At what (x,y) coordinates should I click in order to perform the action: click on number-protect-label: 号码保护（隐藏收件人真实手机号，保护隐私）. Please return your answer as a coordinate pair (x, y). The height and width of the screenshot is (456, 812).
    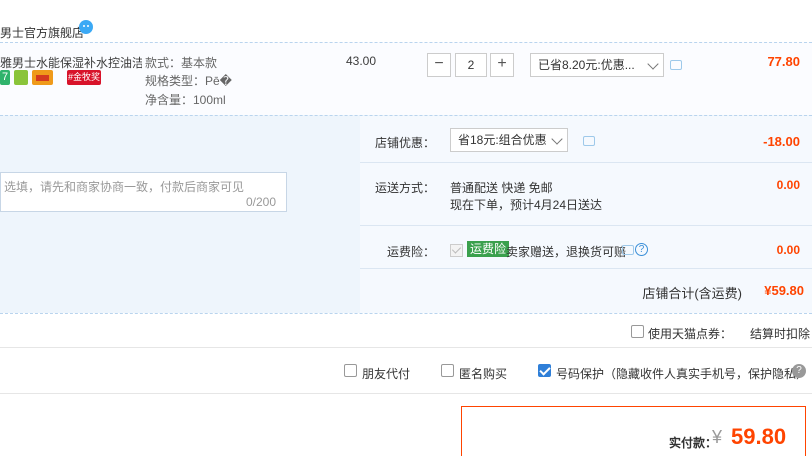
    Looking at the image, I should click on (682, 374).